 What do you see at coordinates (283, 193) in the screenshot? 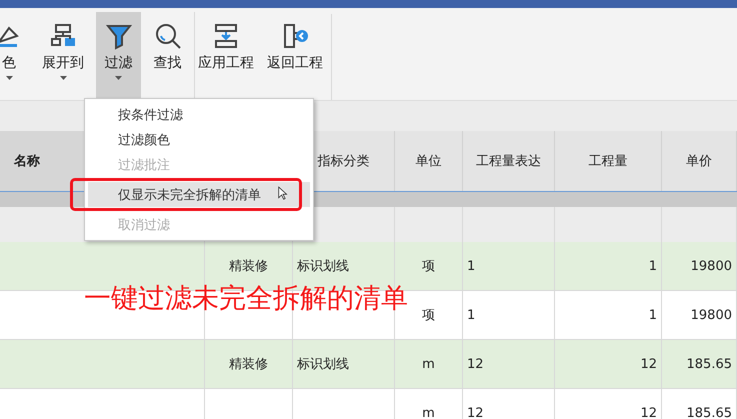
I see `cursor-icon` at bounding box center [283, 193].